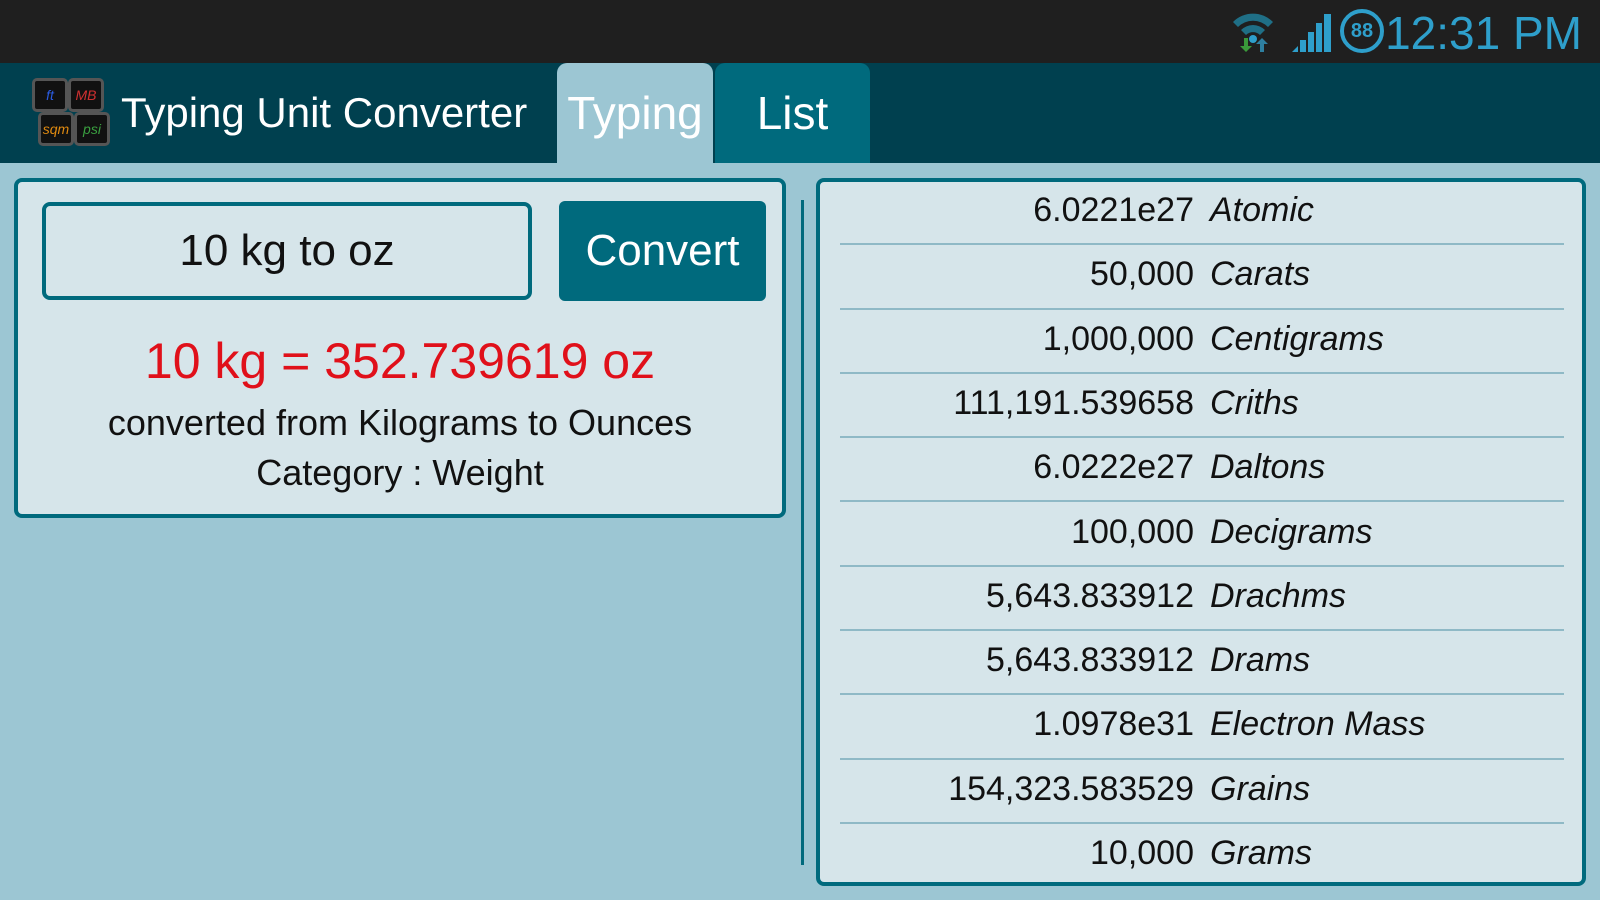 The width and height of the screenshot is (1600, 900). What do you see at coordinates (400, 472) in the screenshot?
I see `conversion-category: Category : Weight` at bounding box center [400, 472].